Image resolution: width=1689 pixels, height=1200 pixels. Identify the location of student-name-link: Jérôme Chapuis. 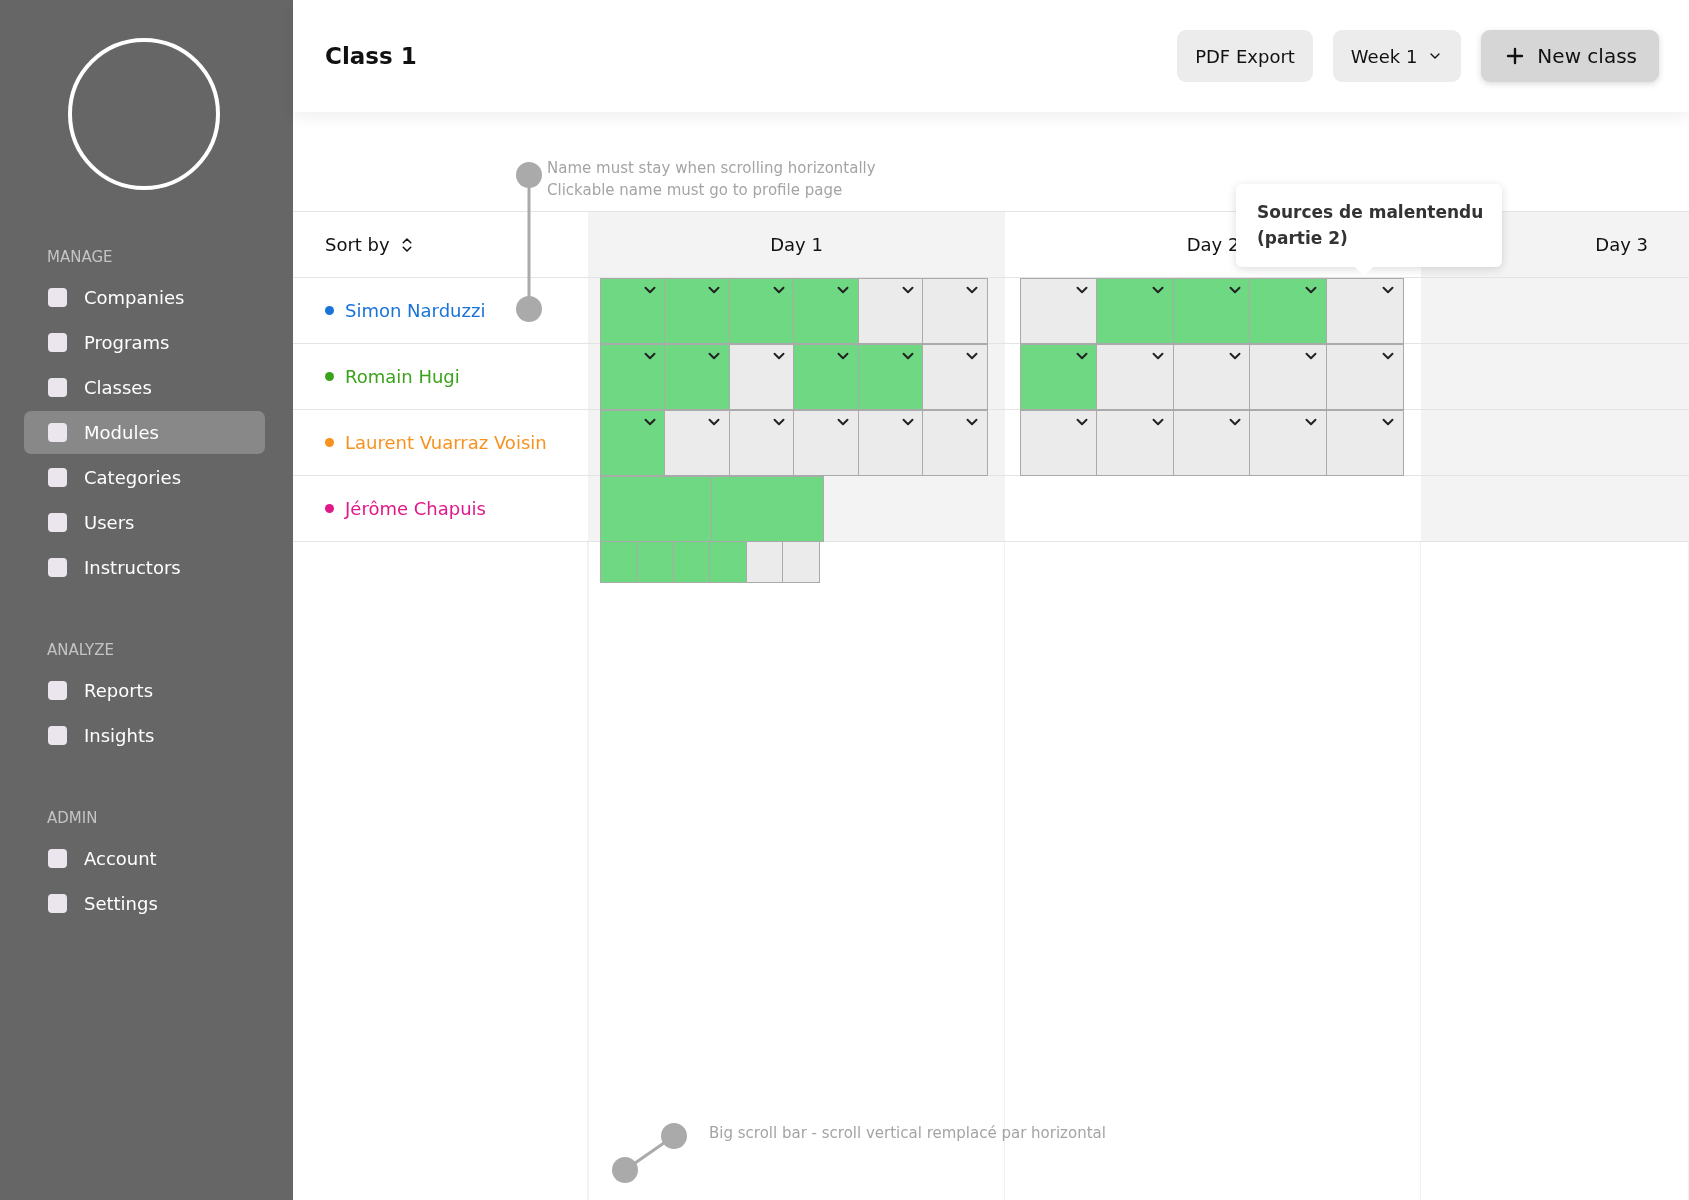
(415, 508).